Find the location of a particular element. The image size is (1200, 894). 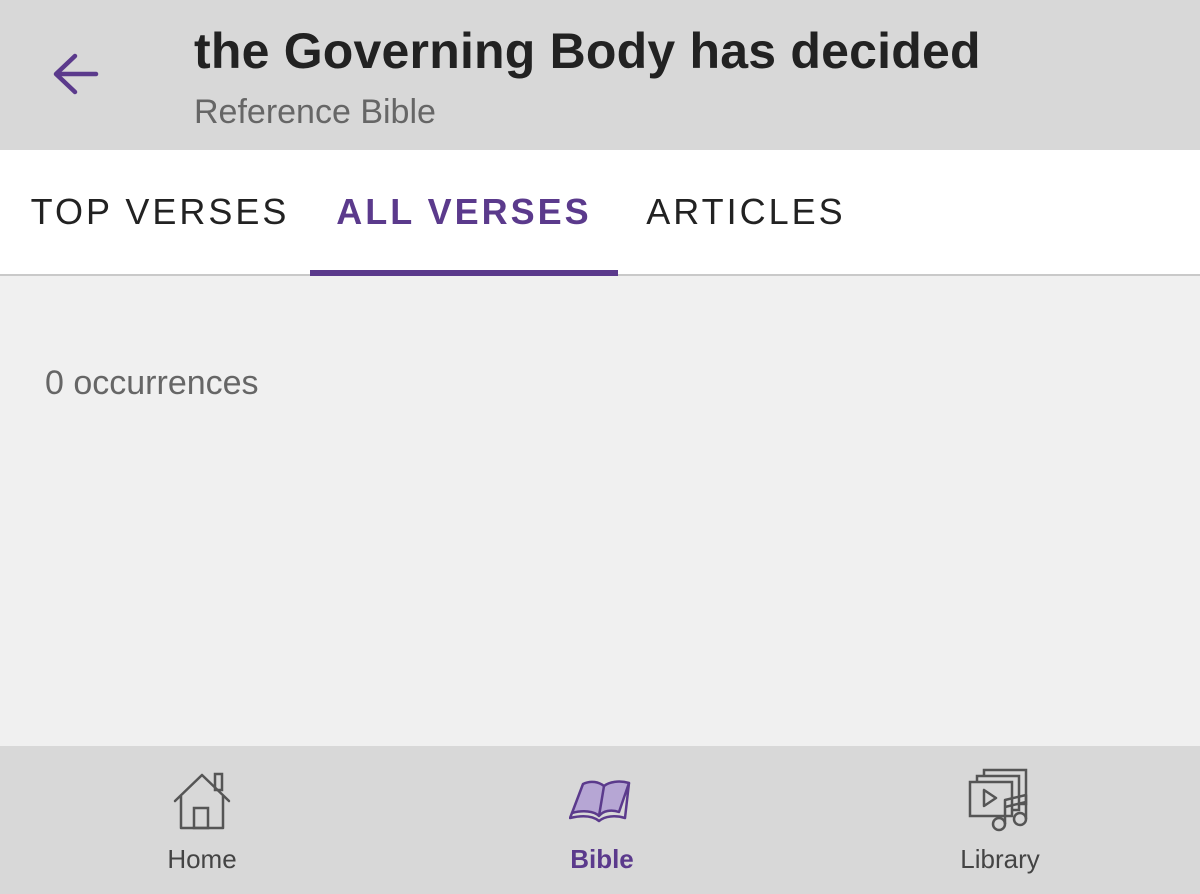

occurrences-count: 0 occurrences is located at coordinates (152, 383).